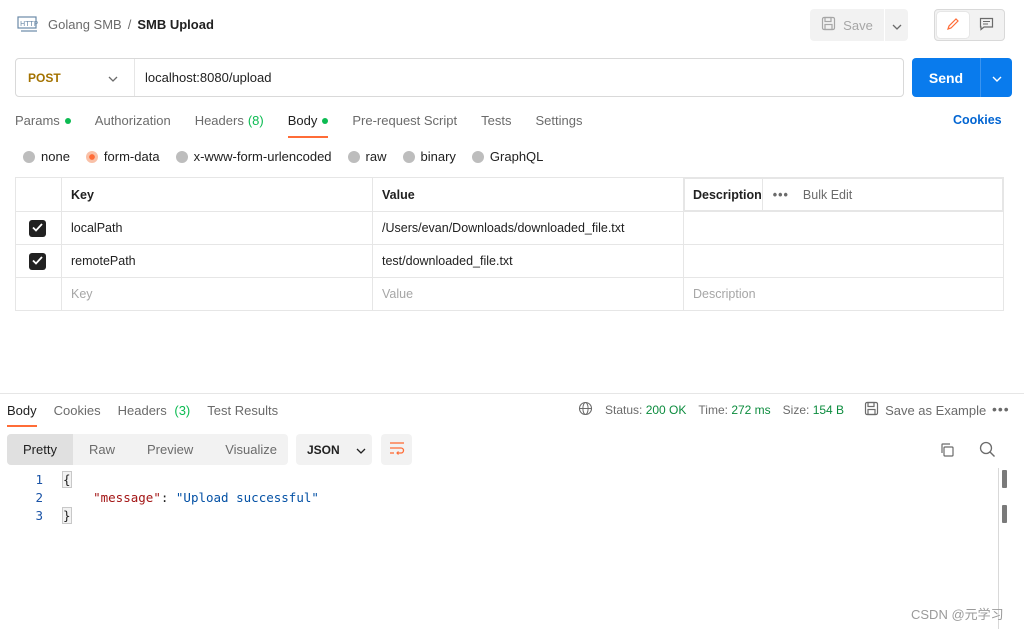 The image size is (1024, 629). Describe the element at coordinates (519, 77) in the screenshot. I see `url-input` at that location.